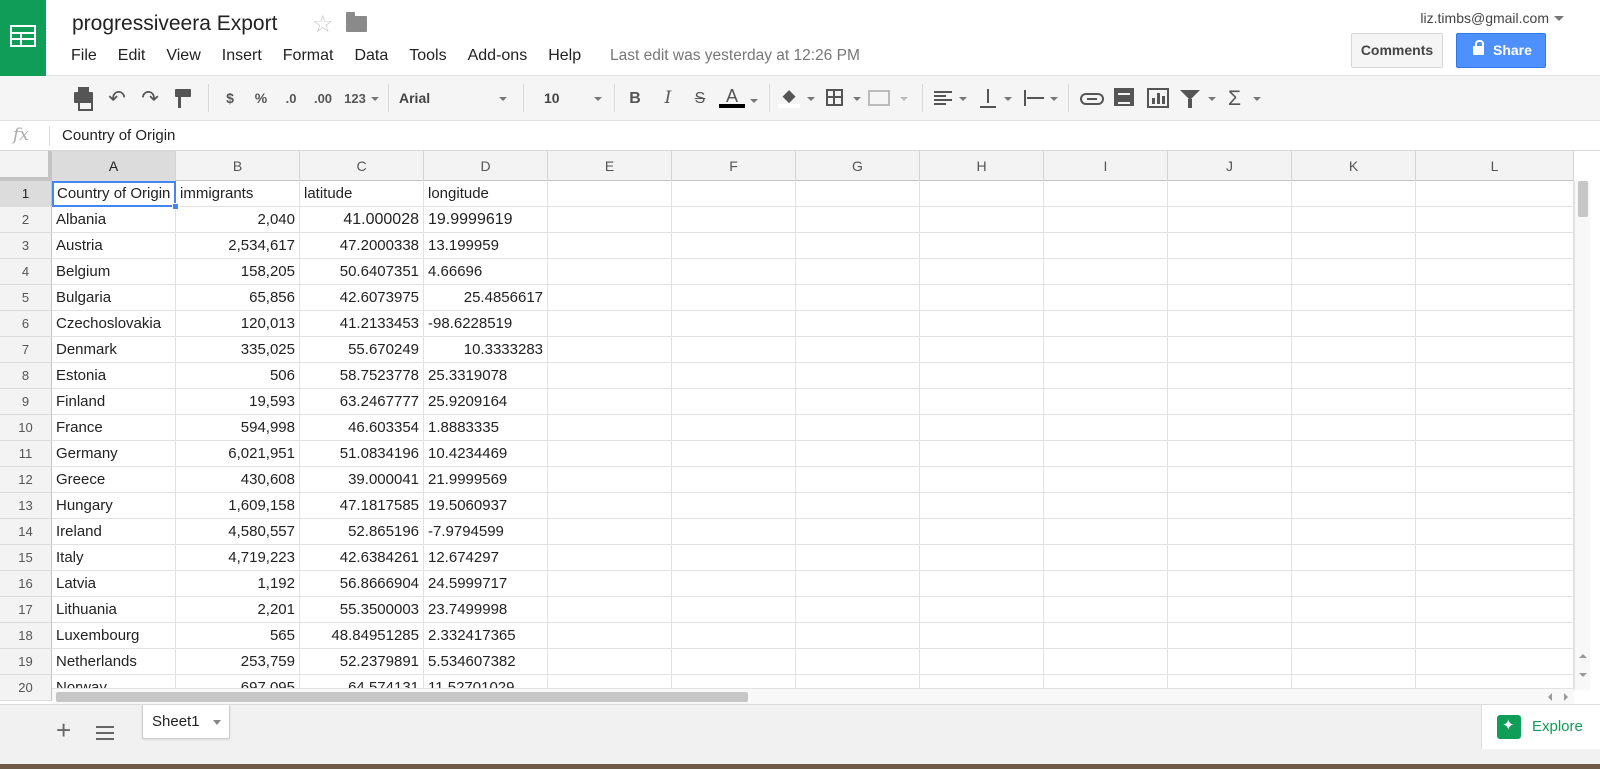 This screenshot has height=769, width=1600. Describe the element at coordinates (306, 56) in the screenshot. I see `menu-format: Format` at that location.